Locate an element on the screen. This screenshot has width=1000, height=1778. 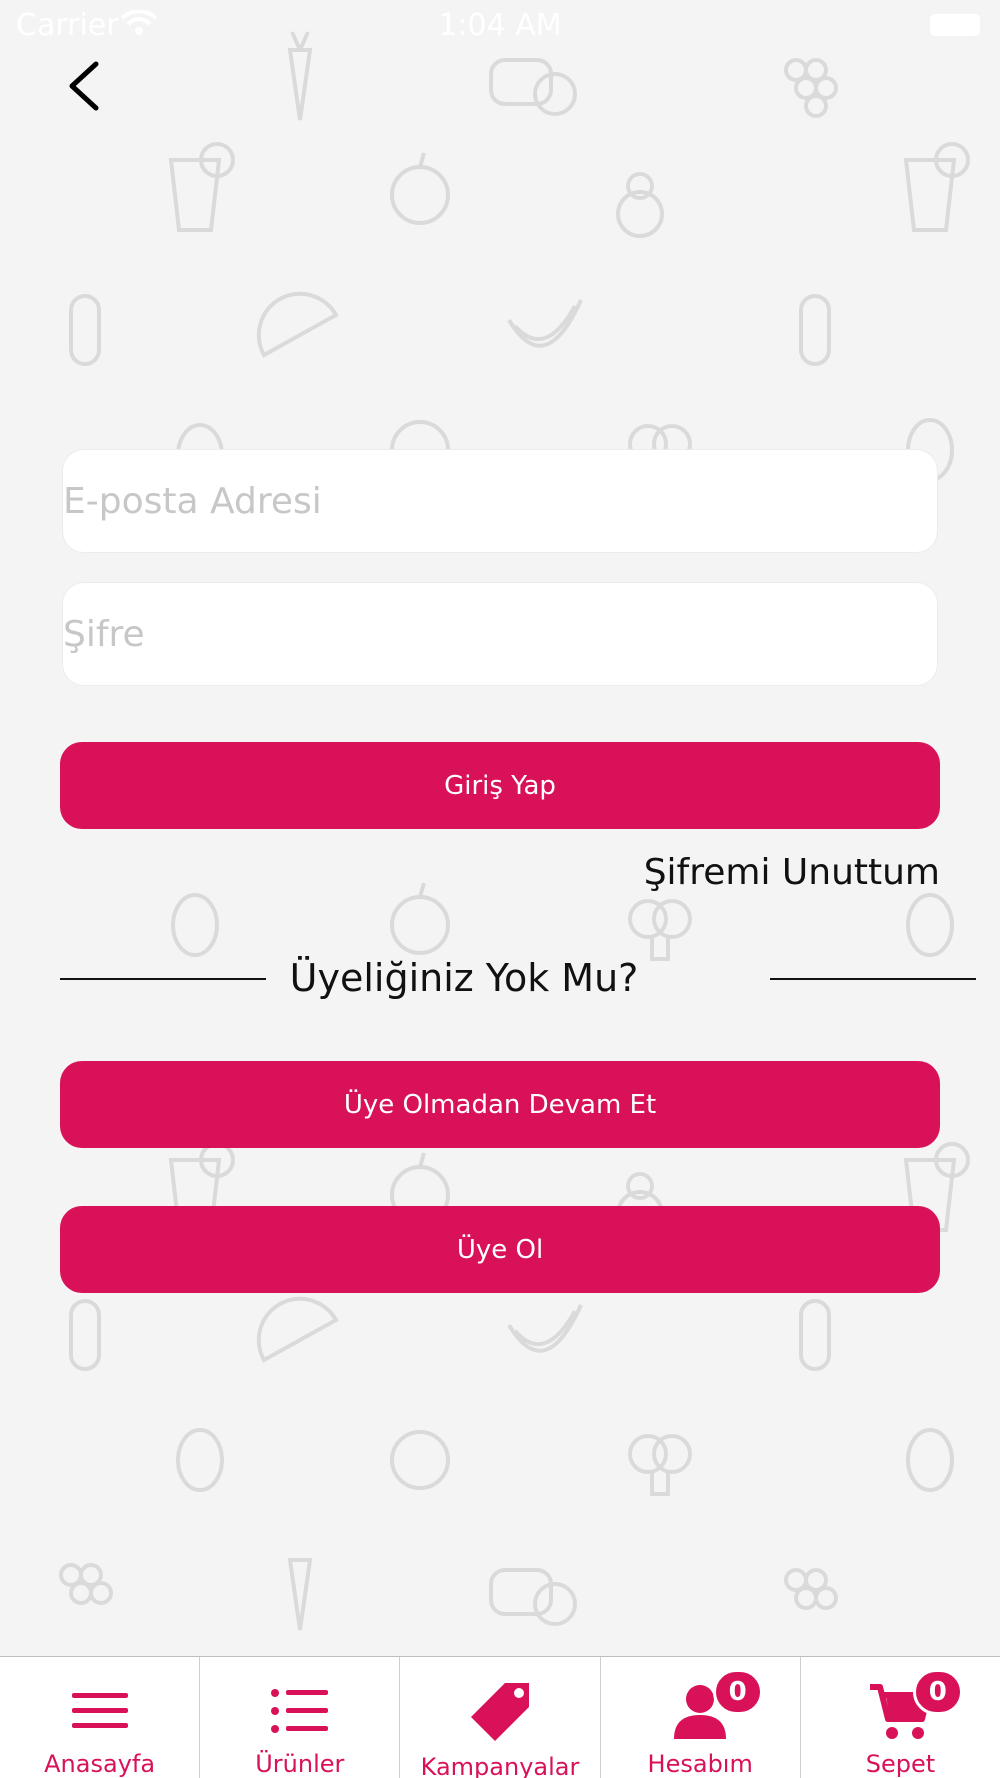
back-button is located at coordinates (85, 86).